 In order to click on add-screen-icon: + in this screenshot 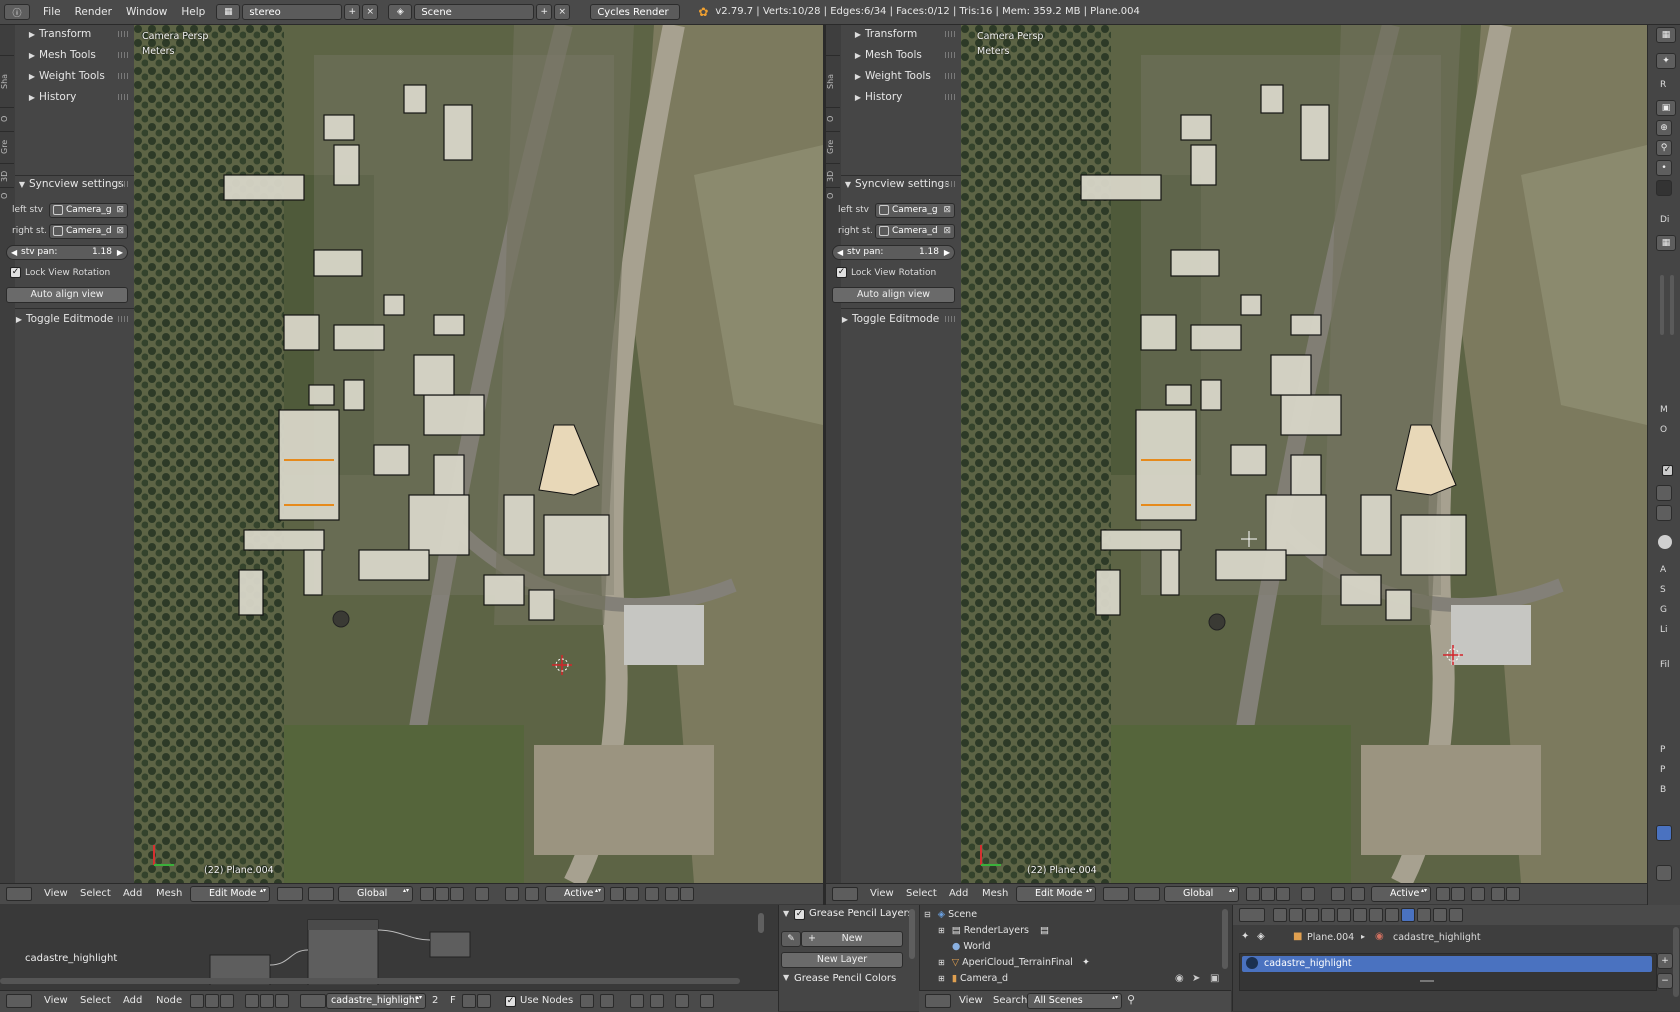, I will do `click(352, 12)`.